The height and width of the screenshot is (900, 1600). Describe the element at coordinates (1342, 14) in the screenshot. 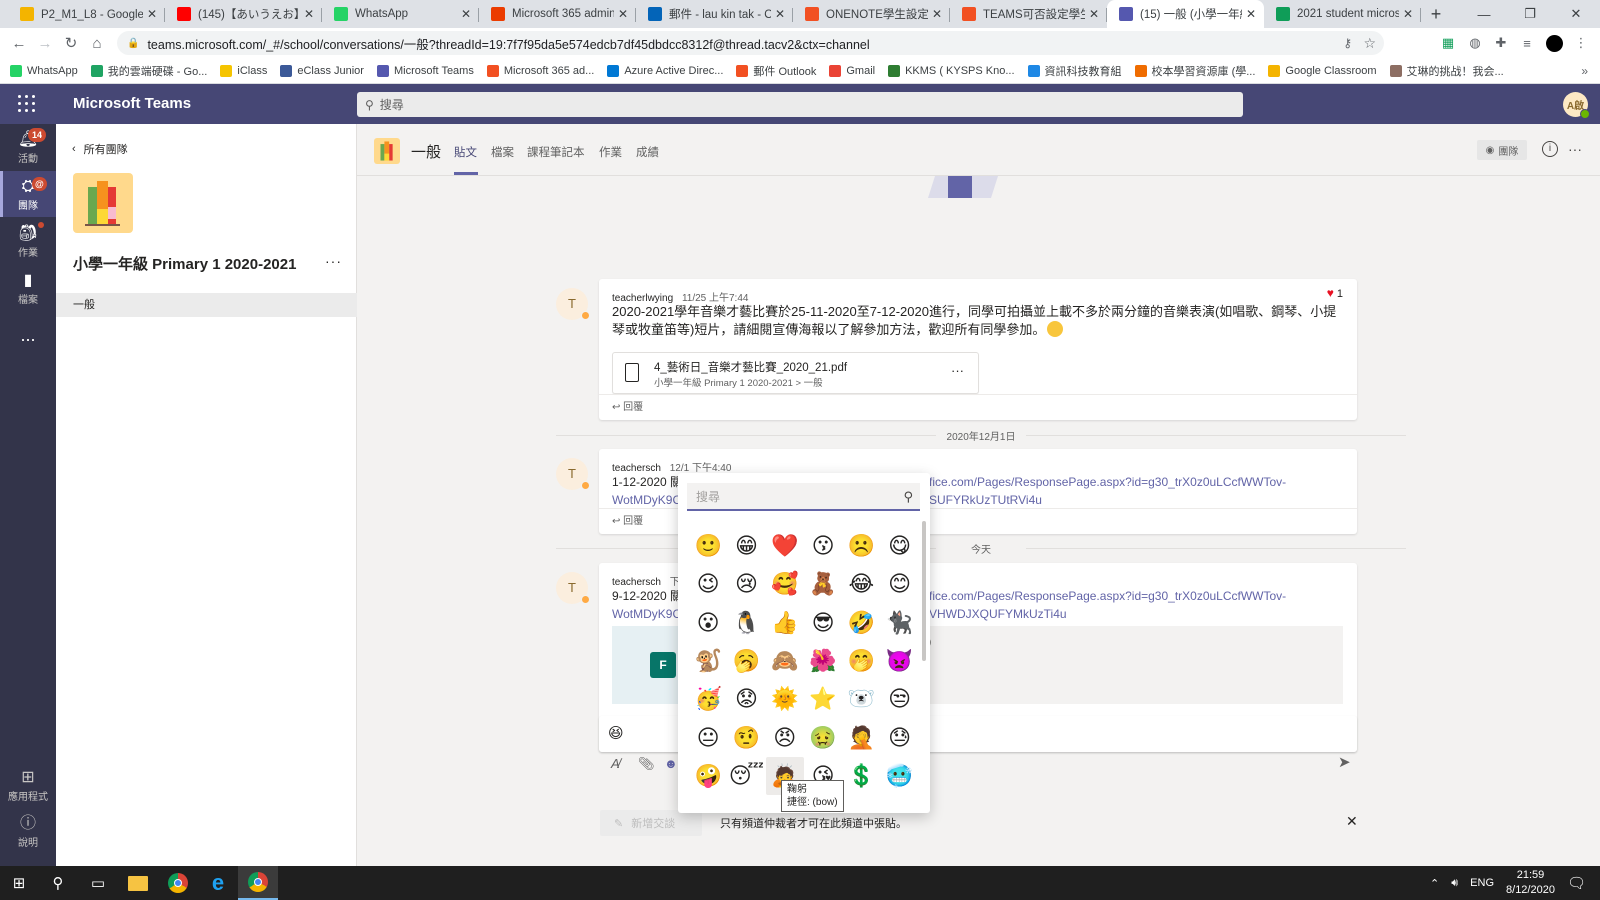

I see `browser-tab: 2021 student microso ✕` at that location.